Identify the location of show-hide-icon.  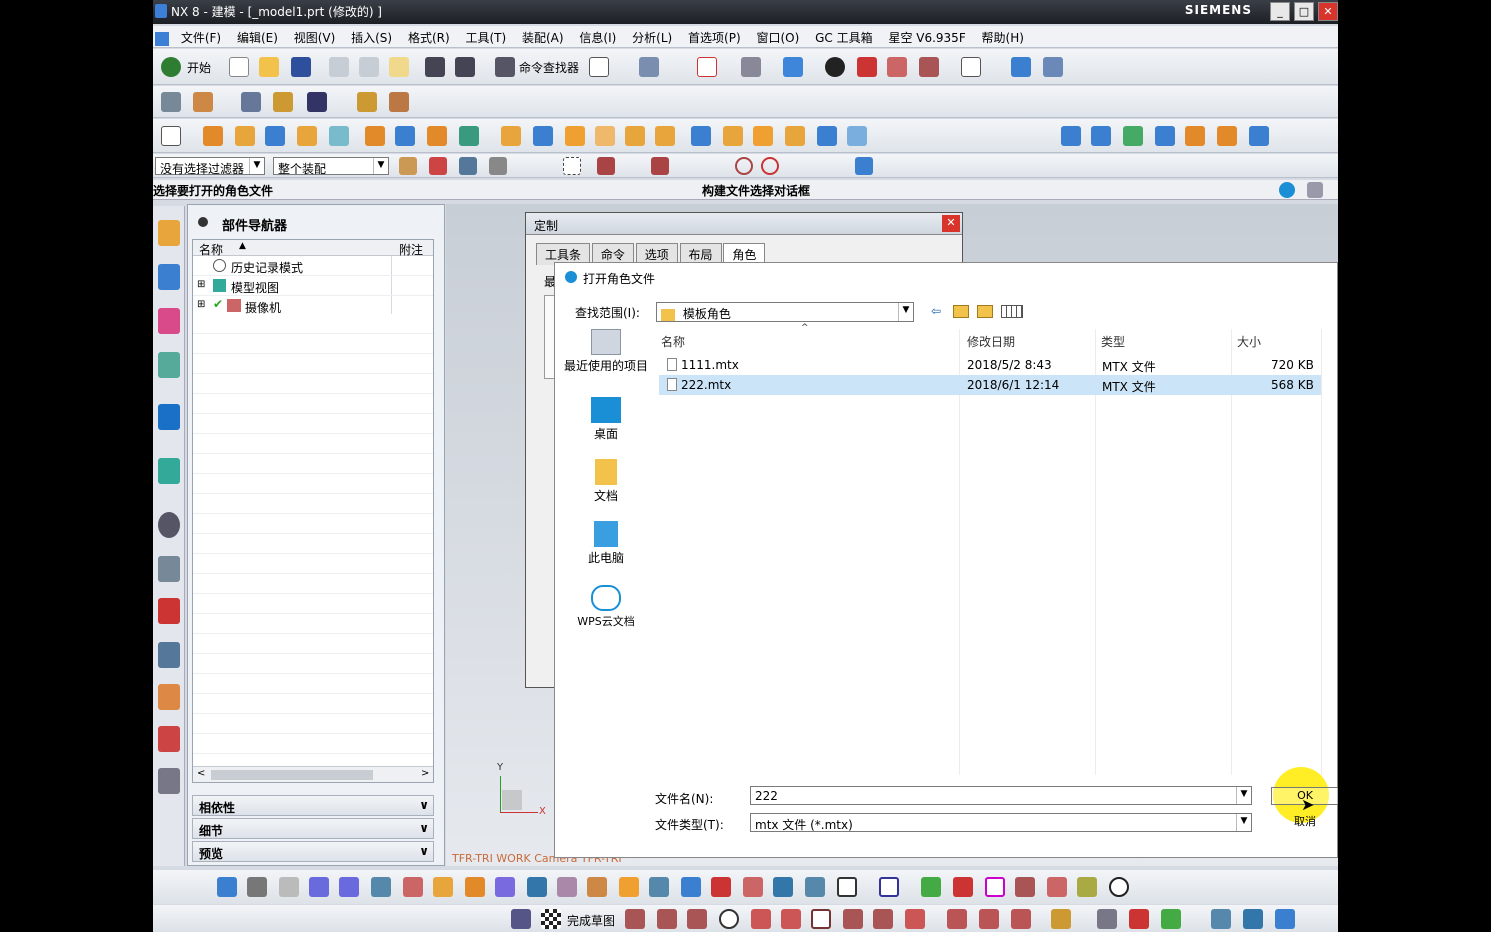
(317, 102).